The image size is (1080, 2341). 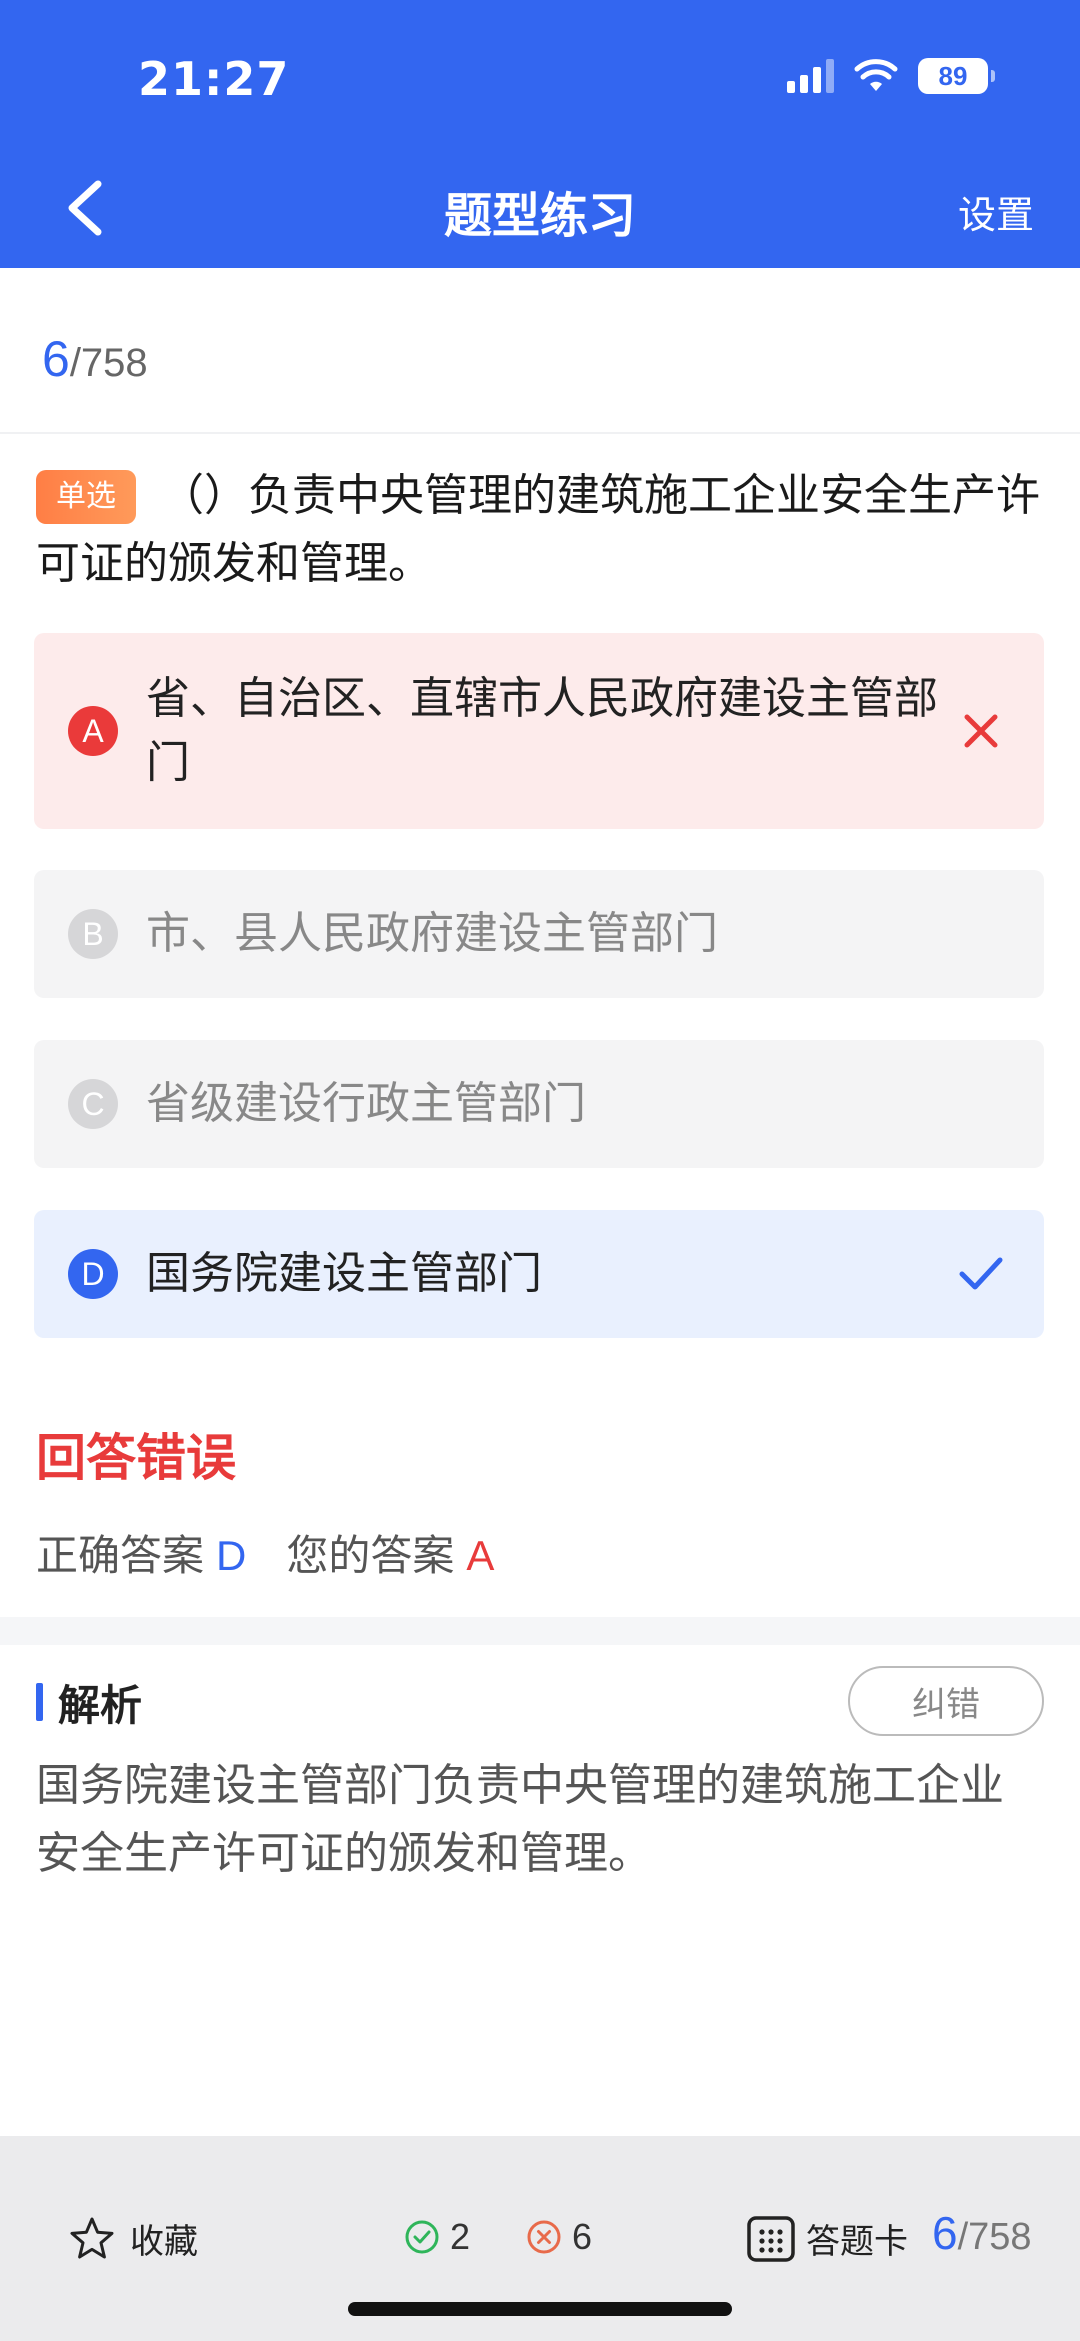 I want to click on section-separator, so click(x=540, y=1631).